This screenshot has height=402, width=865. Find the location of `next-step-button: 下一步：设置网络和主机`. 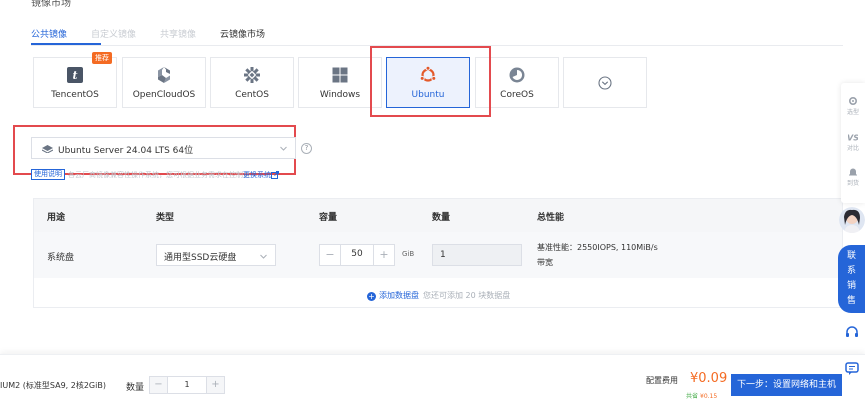

next-step-button: 下一步：设置网络和主机 is located at coordinates (786, 385).